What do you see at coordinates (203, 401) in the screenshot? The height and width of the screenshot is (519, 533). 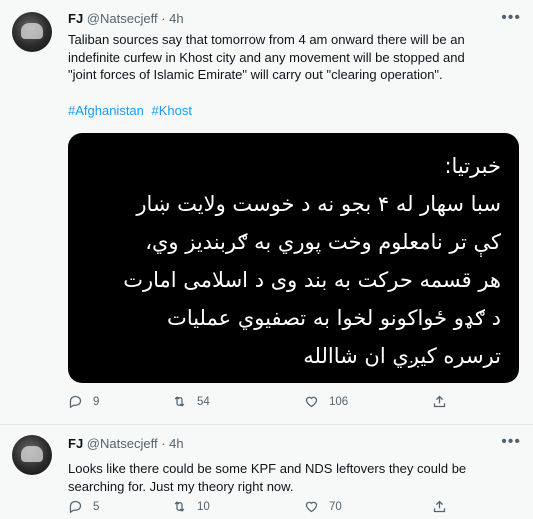 I see `retweet-count: 54` at bounding box center [203, 401].